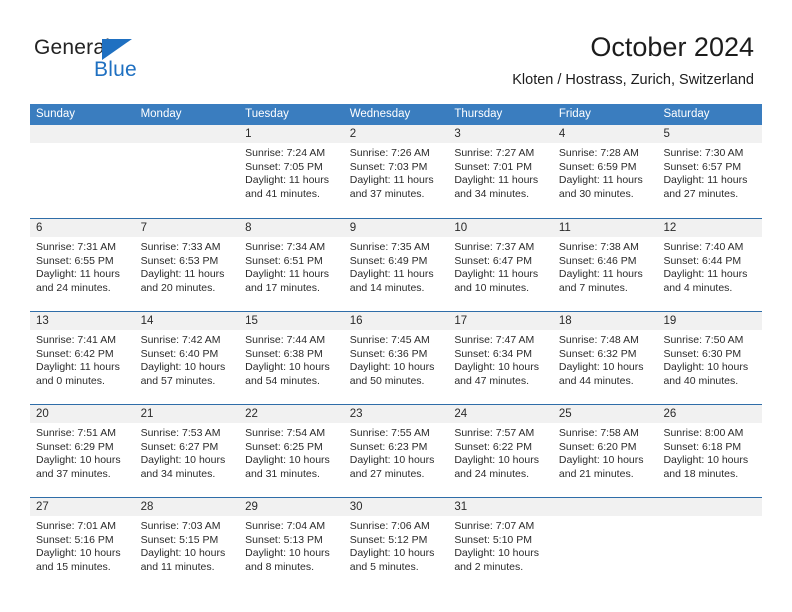 This screenshot has width=792, height=612. What do you see at coordinates (291, 228) in the screenshot?
I see `day-number: 8` at bounding box center [291, 228].